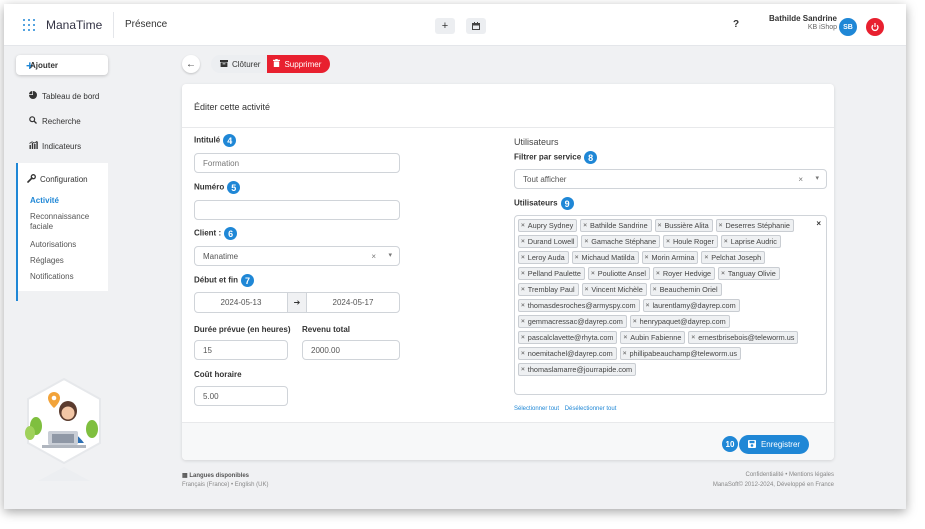 This screenshot has width=925, height=529. Describe the element at coordinates (44, 201) in the screenshot. I see `sidebar-subitem-activite: Activité` at that location.